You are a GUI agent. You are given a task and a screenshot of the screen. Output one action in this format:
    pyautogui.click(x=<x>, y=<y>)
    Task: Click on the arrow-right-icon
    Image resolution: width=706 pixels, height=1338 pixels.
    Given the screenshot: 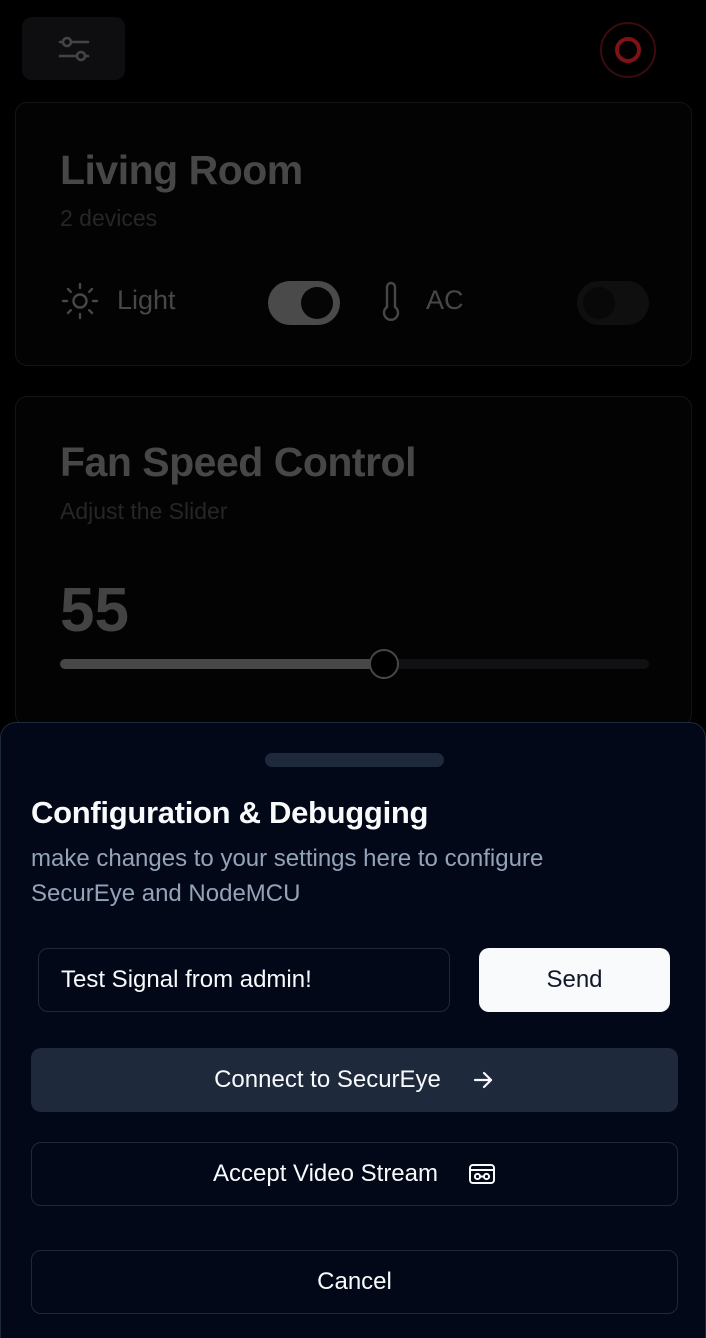 What is the action you would take?
    pyautogui.click(x=483, y=1080)
    